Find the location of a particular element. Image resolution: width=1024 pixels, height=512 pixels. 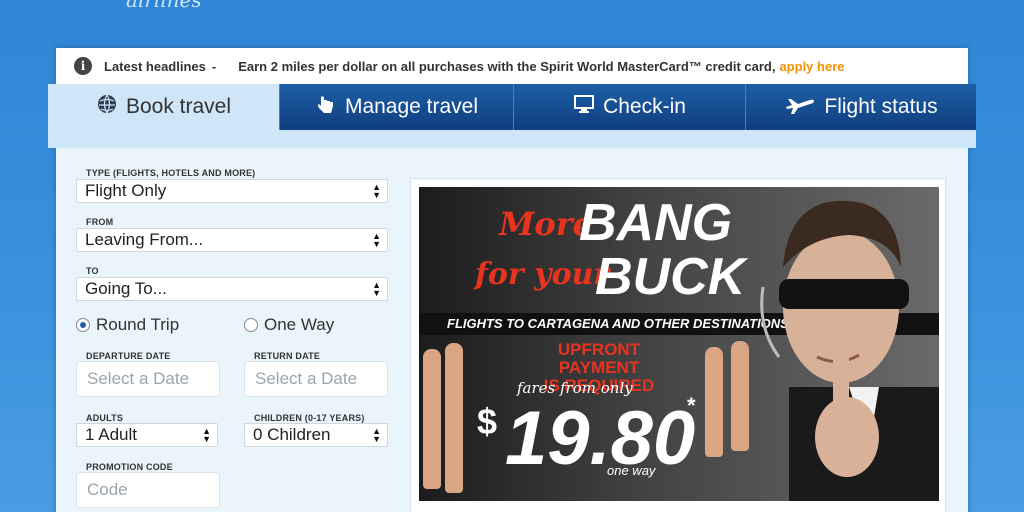

from-select: Leaving From... ▲ ▼ is located at coordinates (232, 240).